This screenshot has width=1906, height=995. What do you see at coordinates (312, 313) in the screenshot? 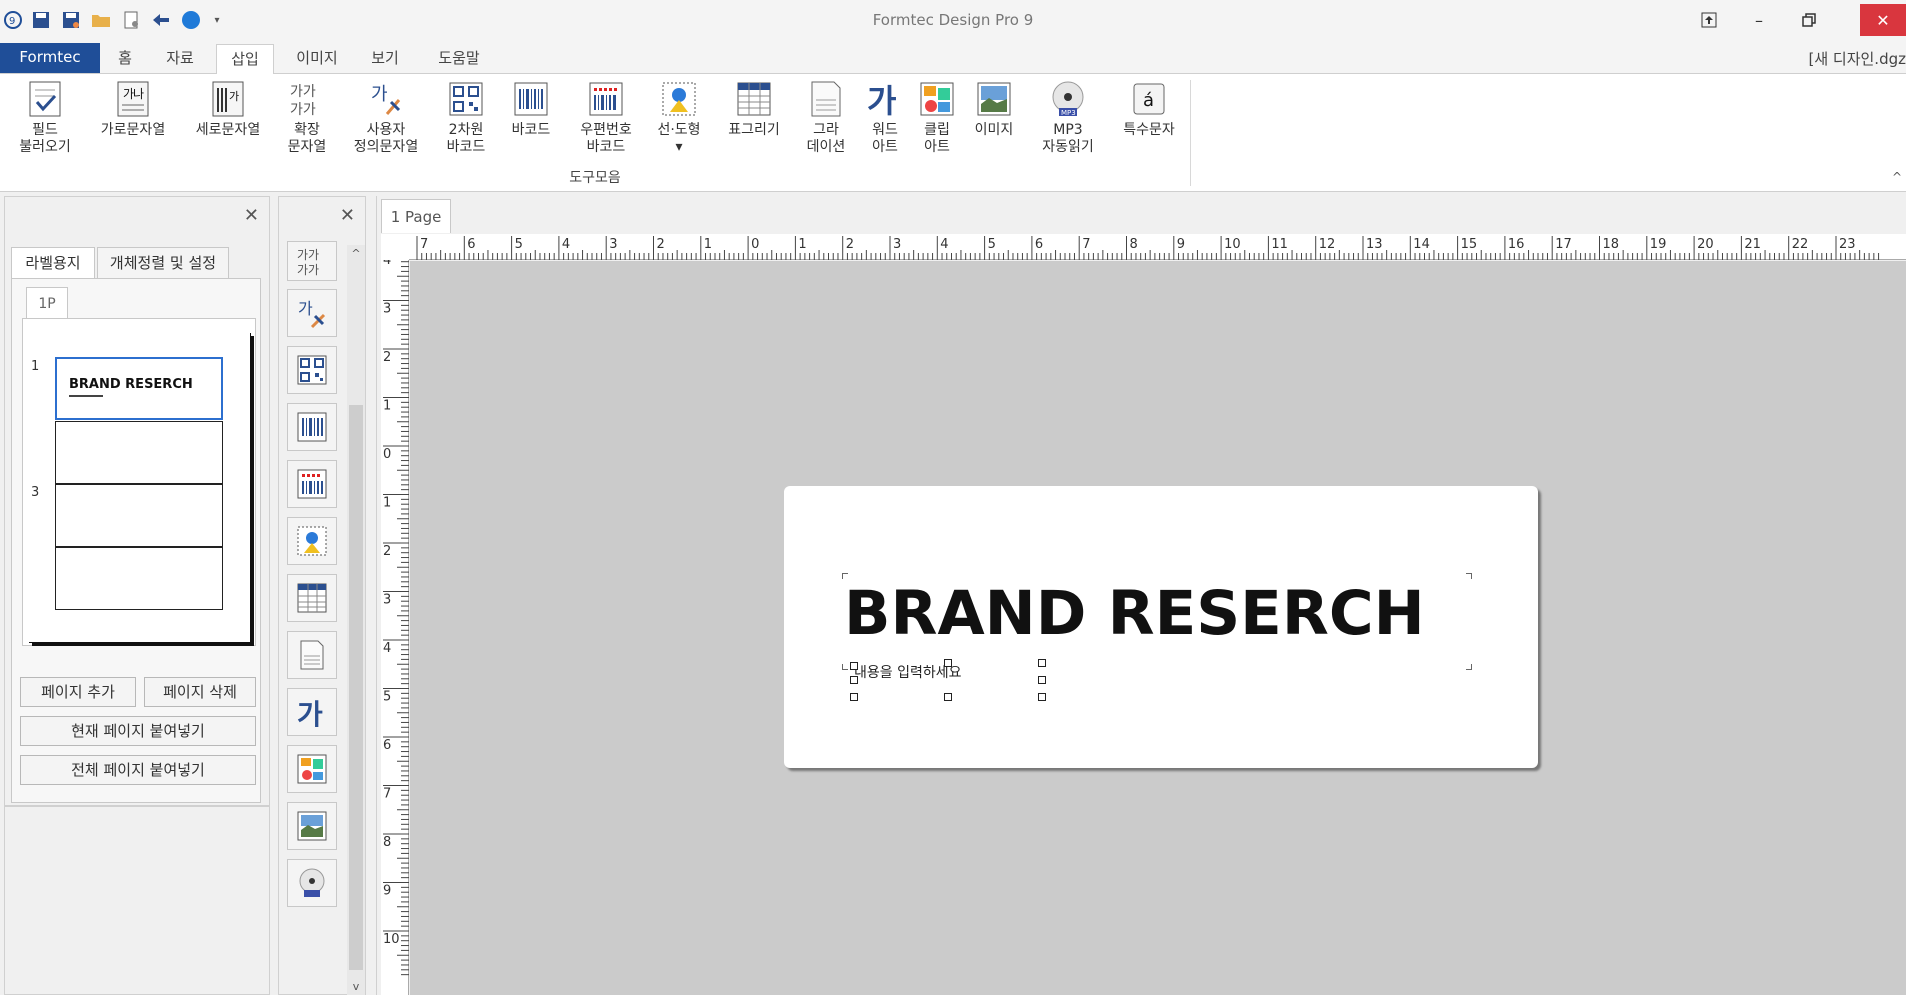
I see `palette-custom-text: 가` at bounding box center [312, 313].